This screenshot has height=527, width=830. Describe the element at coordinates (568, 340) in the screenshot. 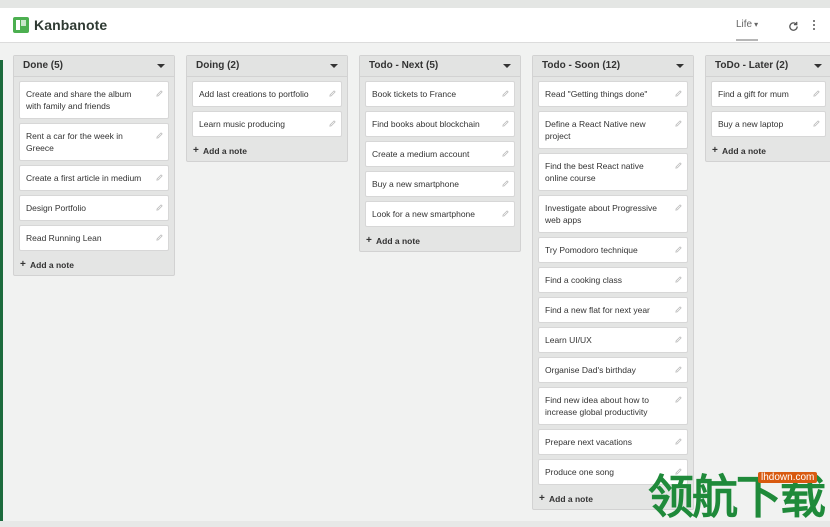

I see `note-text: Learn UI/UX` at that location.